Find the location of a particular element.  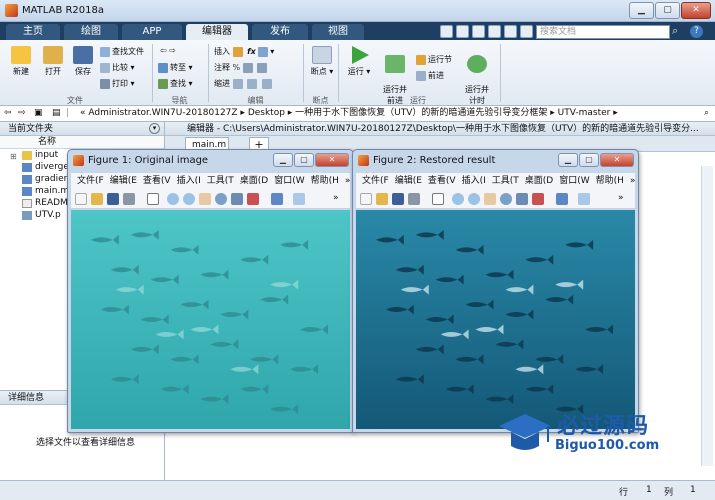

comment-button: 注释 % is located at coordinates (241, 67).